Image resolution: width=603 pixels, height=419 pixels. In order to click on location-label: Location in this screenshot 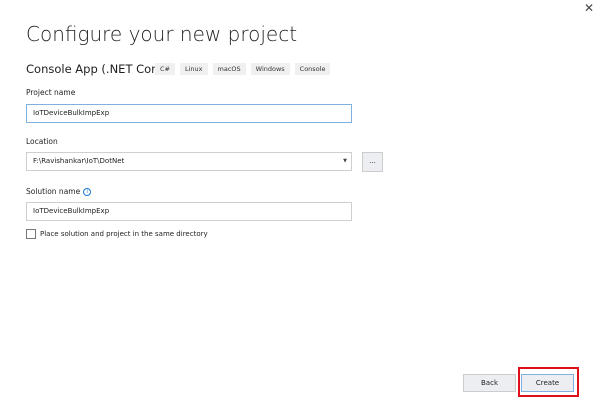, I will do `click(42, 141)`.